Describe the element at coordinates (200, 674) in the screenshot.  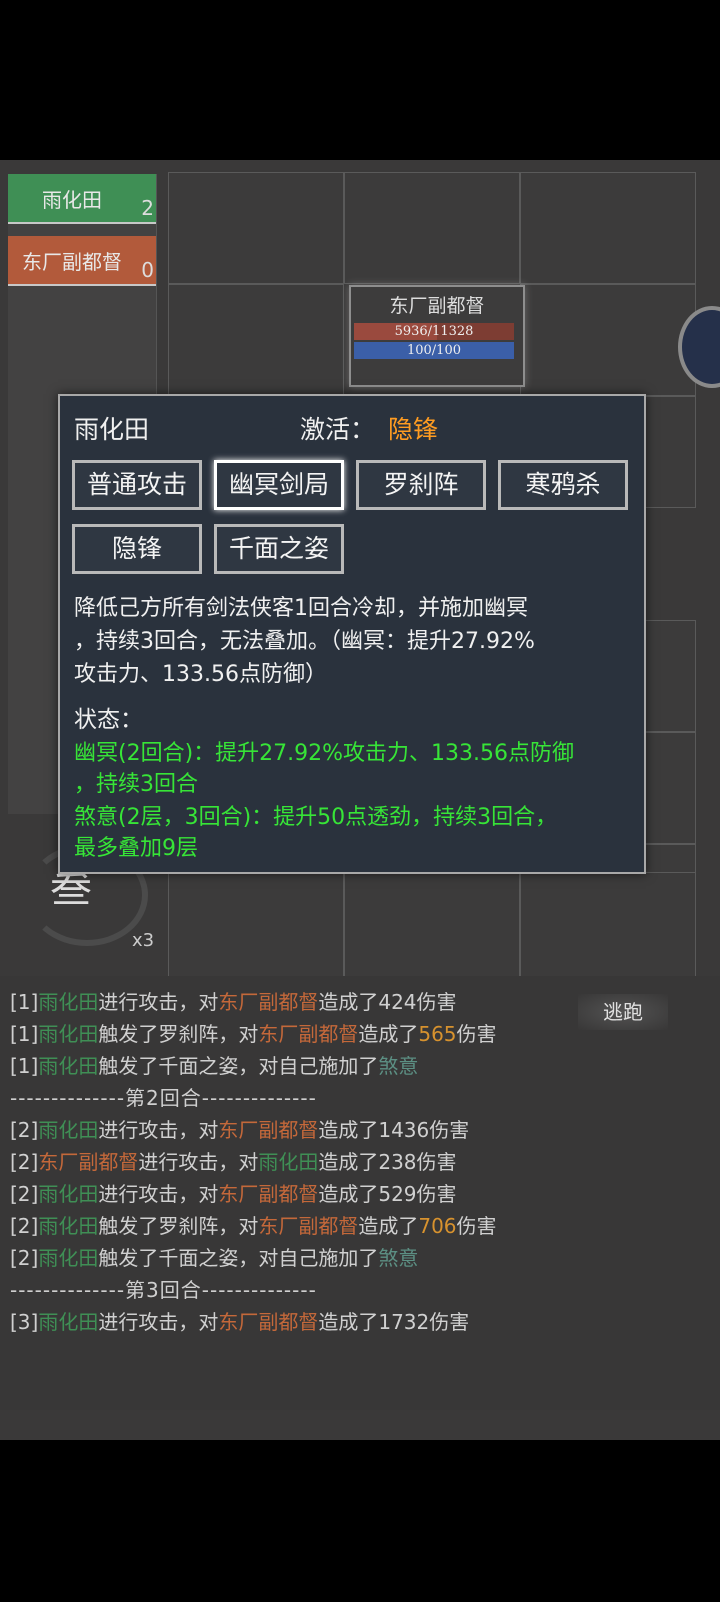
I see `desc-line: 攻击力、133.56点防御）` at that location.